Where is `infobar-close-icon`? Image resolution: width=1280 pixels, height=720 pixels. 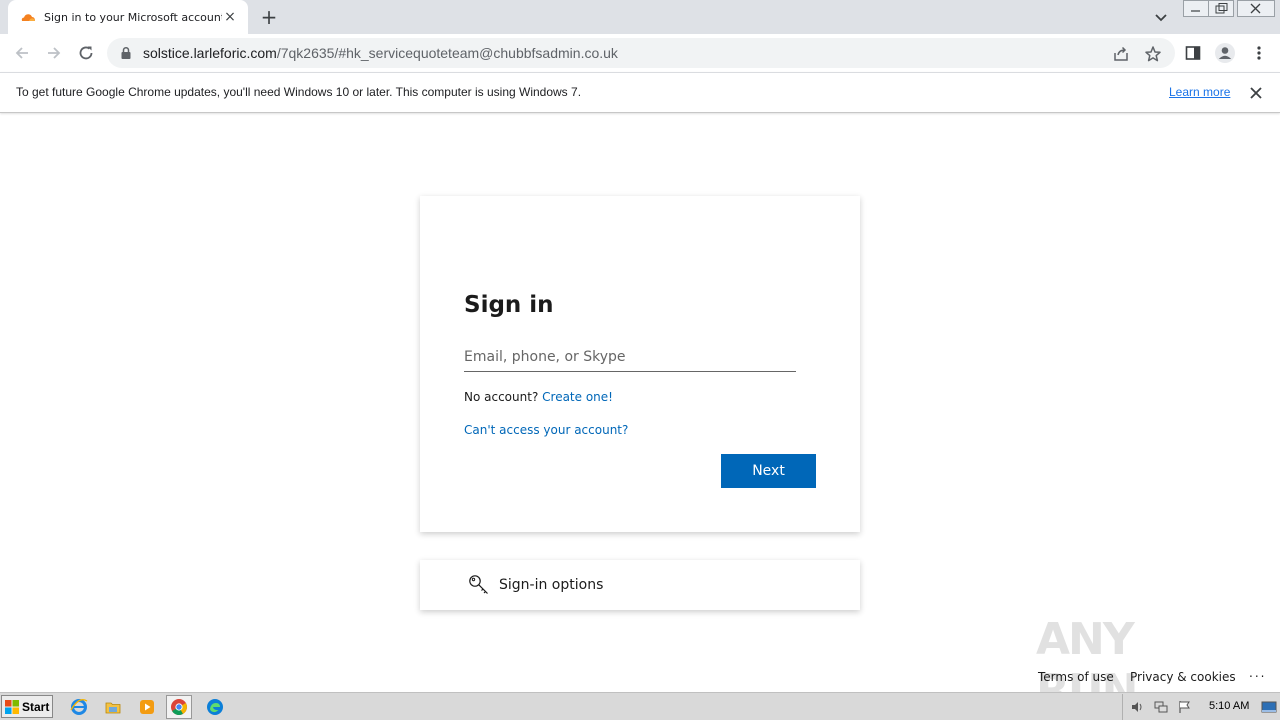 infobar-close-icon is located at coordinates (1256, 93).